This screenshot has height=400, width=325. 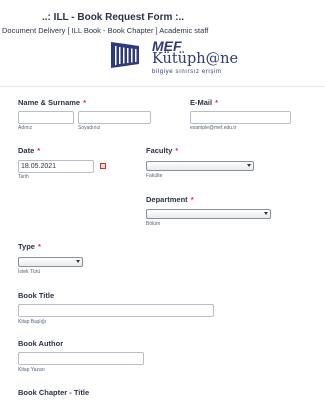 I want to click on first-name-input, so click(x=46, y=117).